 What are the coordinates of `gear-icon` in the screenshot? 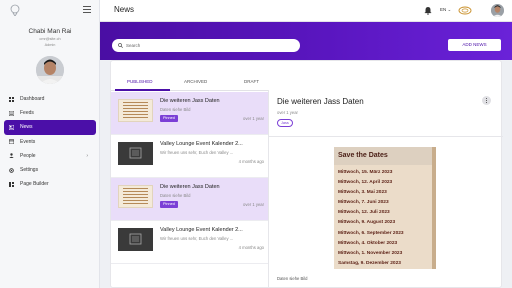 It's located at (11, 170).